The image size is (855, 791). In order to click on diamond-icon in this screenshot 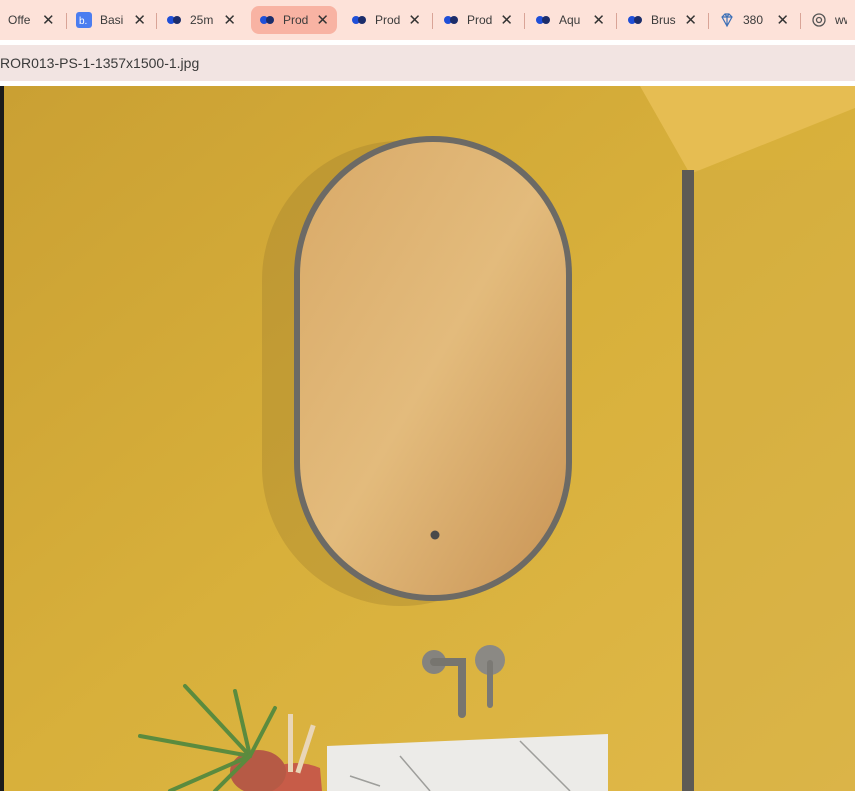, I will do `click(727, 20)`.